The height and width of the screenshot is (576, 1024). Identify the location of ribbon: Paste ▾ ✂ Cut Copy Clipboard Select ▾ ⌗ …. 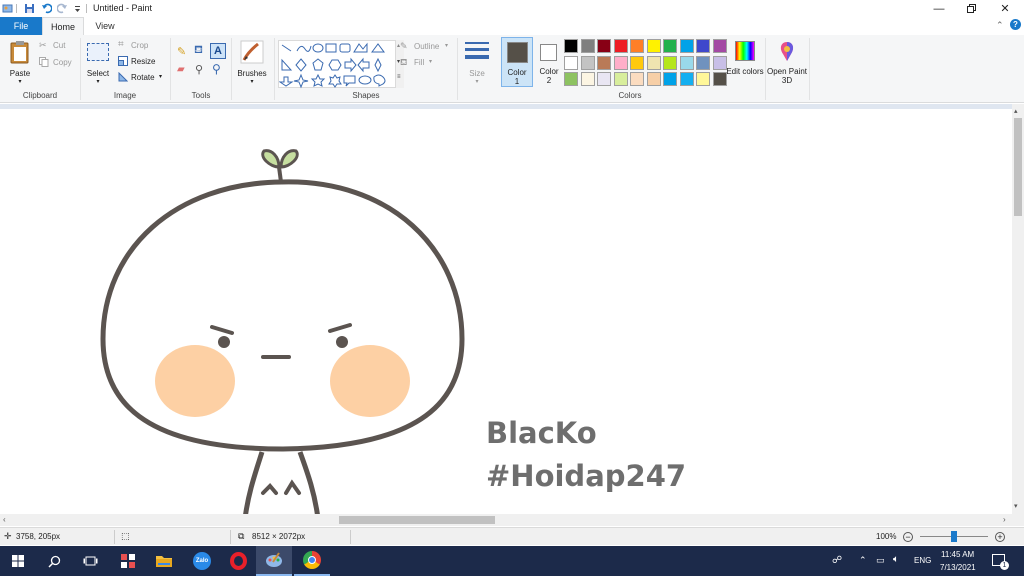
(512, 69).